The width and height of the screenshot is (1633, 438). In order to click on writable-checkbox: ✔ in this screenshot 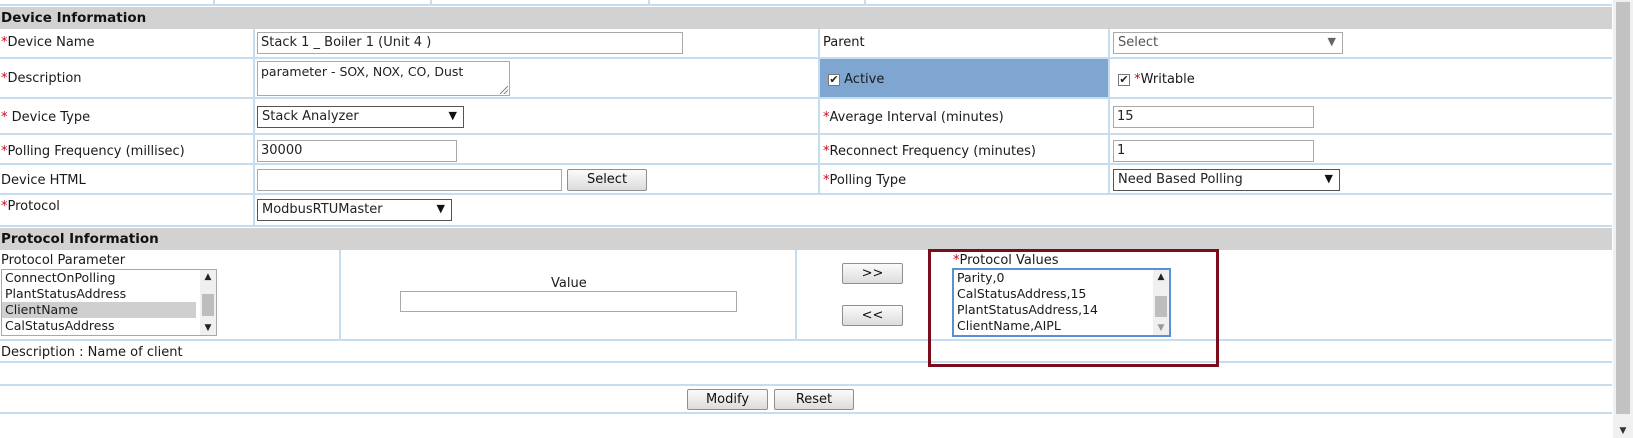, I will do `click(1124, 80)`.